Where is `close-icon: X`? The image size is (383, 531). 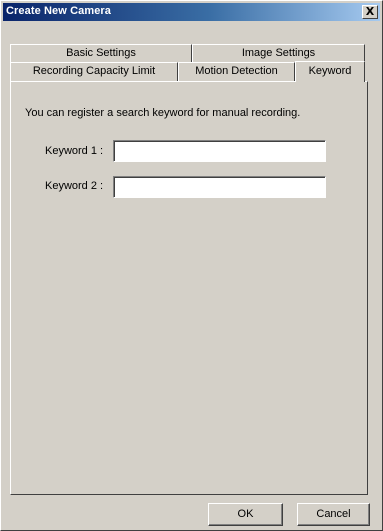
close-icon: X is located at coordinates (370, 11).